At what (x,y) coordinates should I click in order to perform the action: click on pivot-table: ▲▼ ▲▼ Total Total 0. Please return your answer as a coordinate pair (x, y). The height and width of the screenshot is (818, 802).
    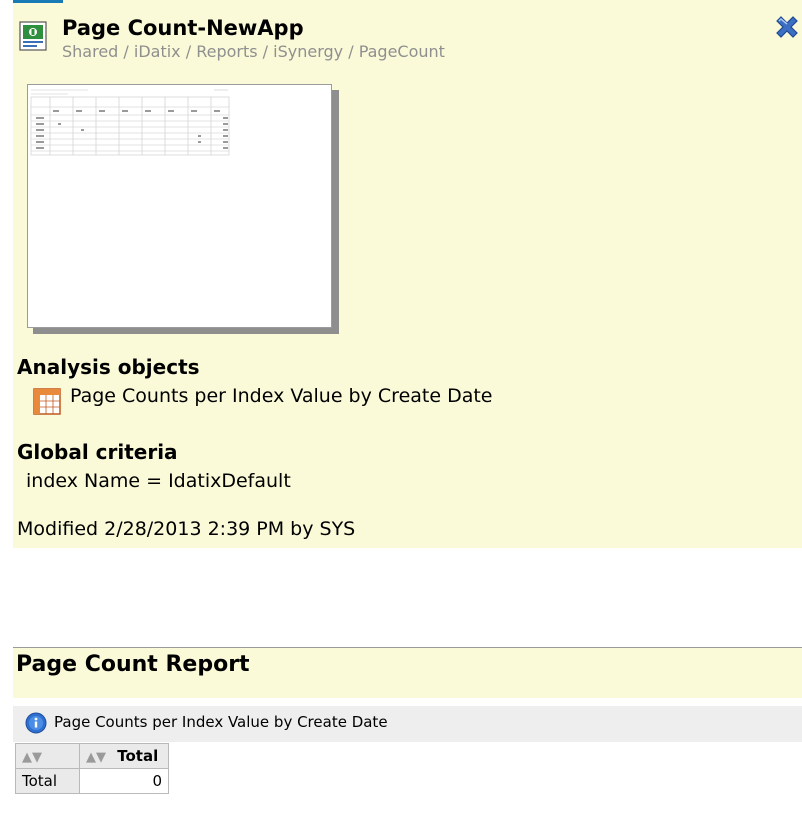
    Looking at the image, I should click on (92, 768).